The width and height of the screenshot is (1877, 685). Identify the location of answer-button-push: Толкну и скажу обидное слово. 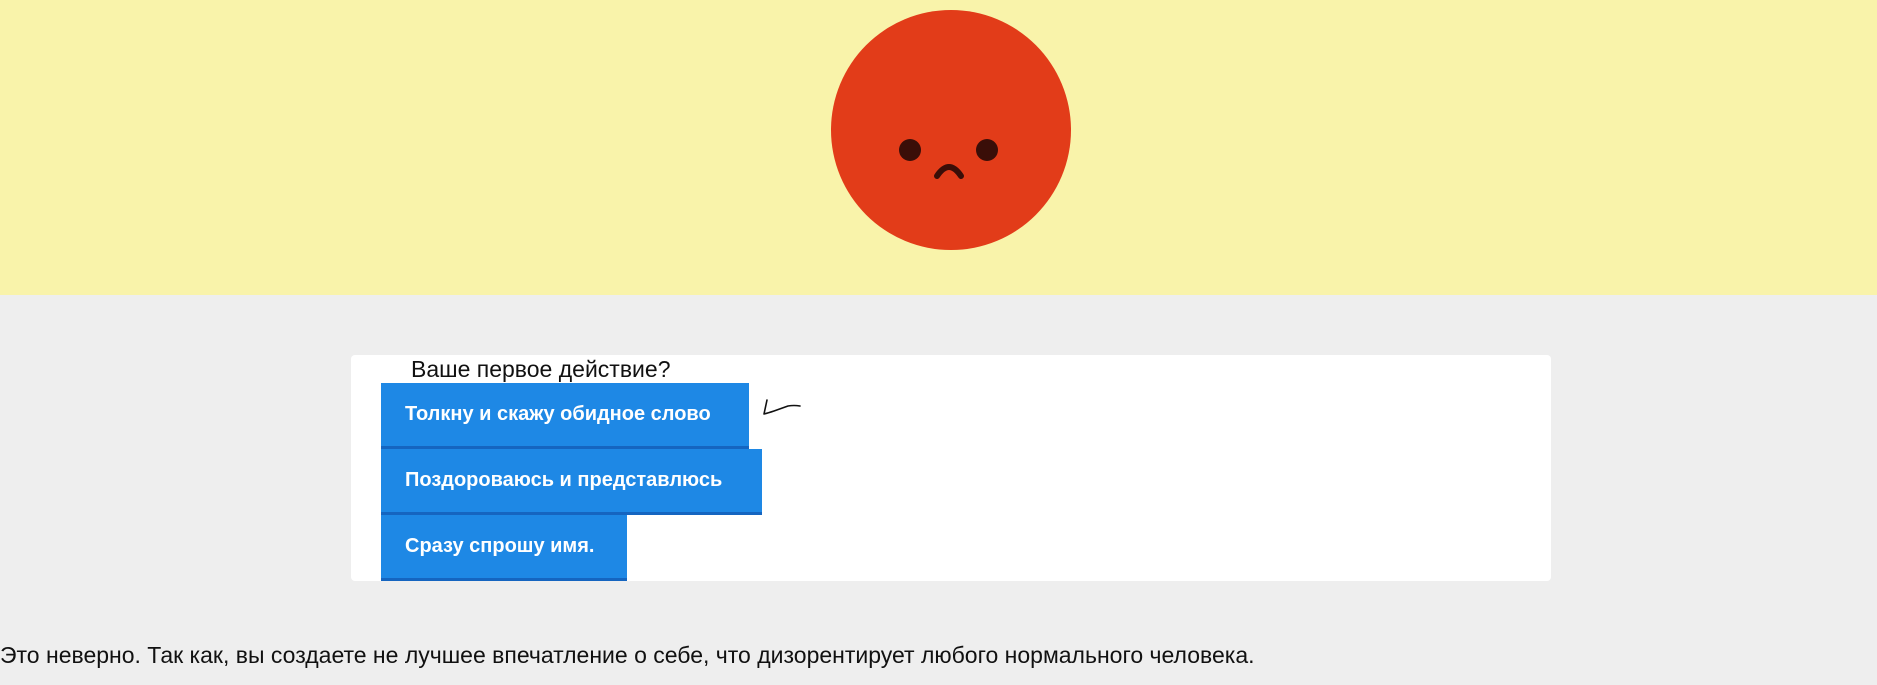
(565, 416).